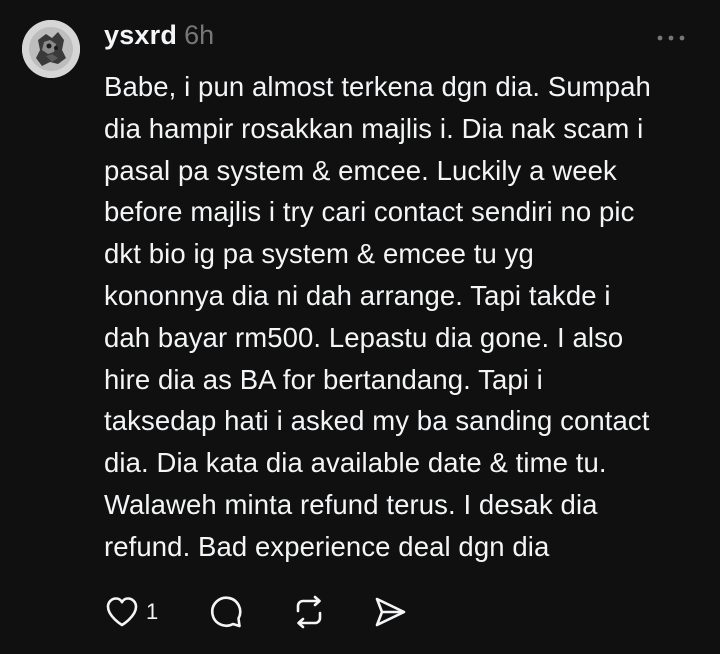 Image resolution: width=720 pixels, height=654 pixels. I want to click on reply-button, so click(249, 612).